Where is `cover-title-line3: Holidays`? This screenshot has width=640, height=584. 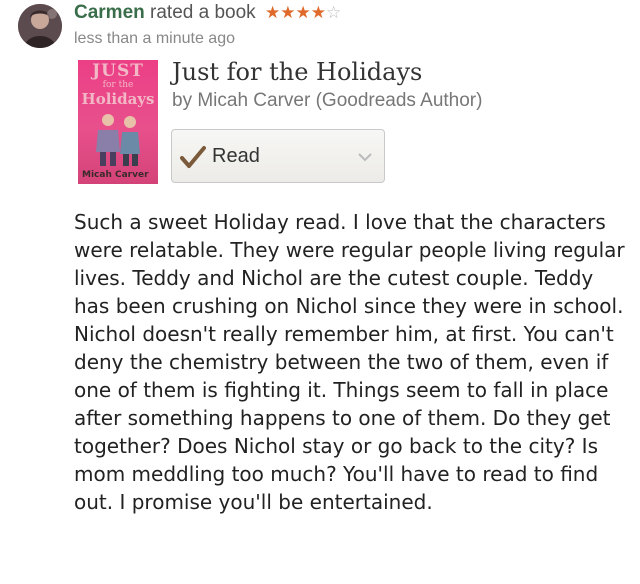 cover-title-line3: Holidays is located at coordinates (118, 99).